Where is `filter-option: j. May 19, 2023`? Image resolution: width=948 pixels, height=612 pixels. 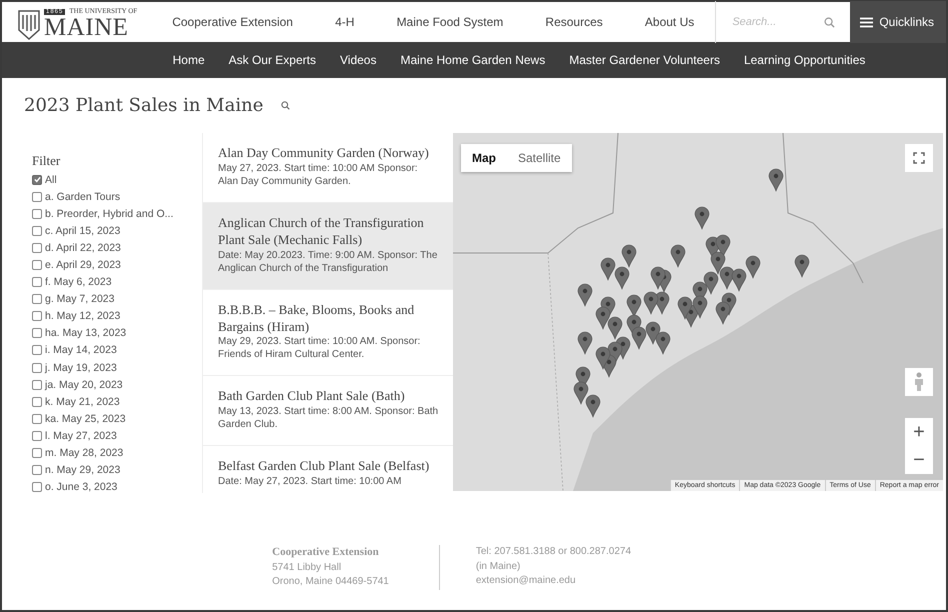 filter-option: j. May 19, 2023 is located at coordinates (117, 367).